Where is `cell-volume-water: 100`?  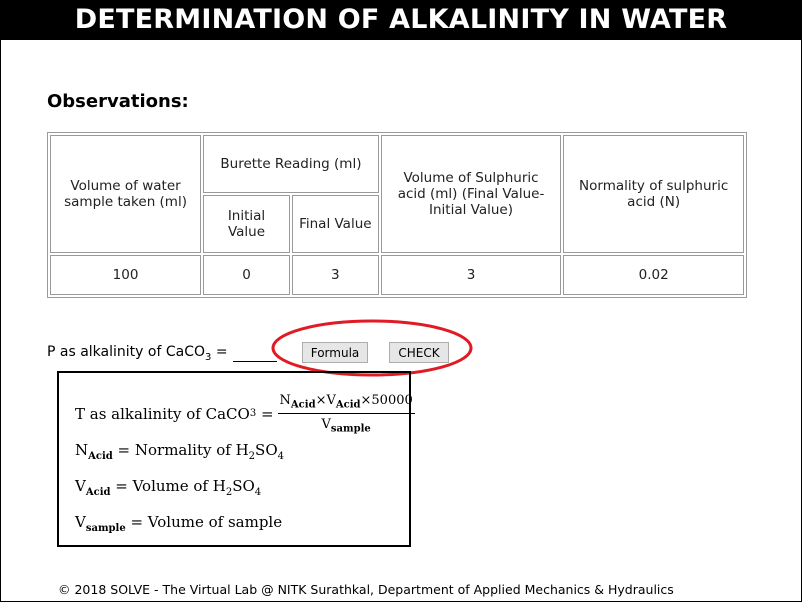 cell-volume-water: 100 is located at coordinates (126, 275).